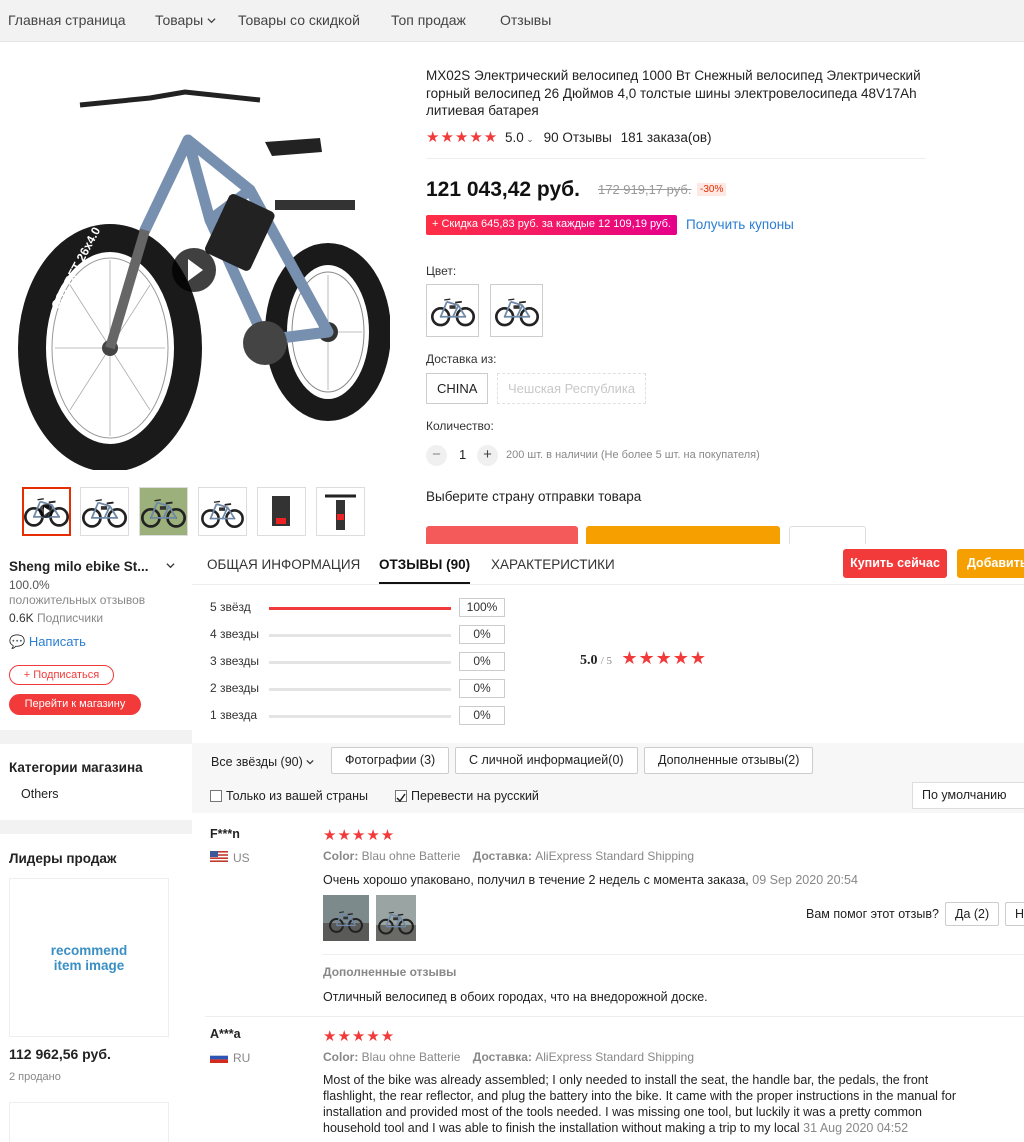  I want to click on category-item: Others, so click(40, 794).